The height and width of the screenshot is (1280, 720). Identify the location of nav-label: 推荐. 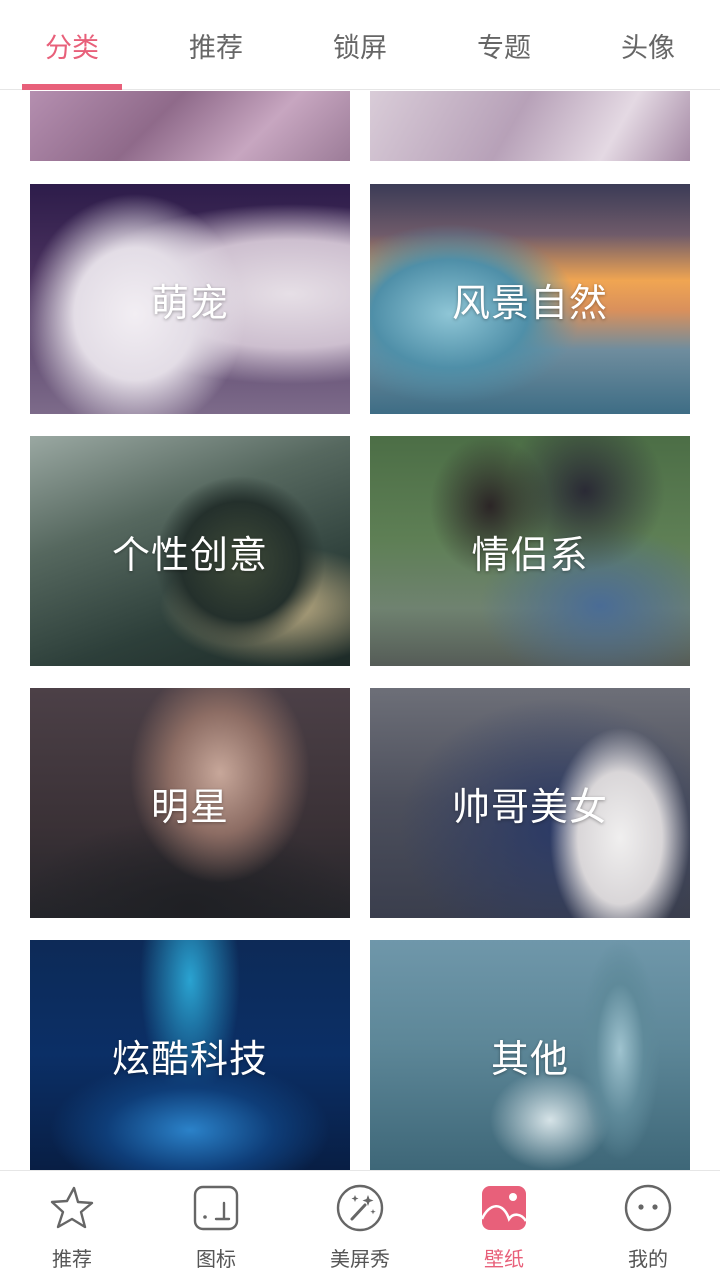
(72, 1259).